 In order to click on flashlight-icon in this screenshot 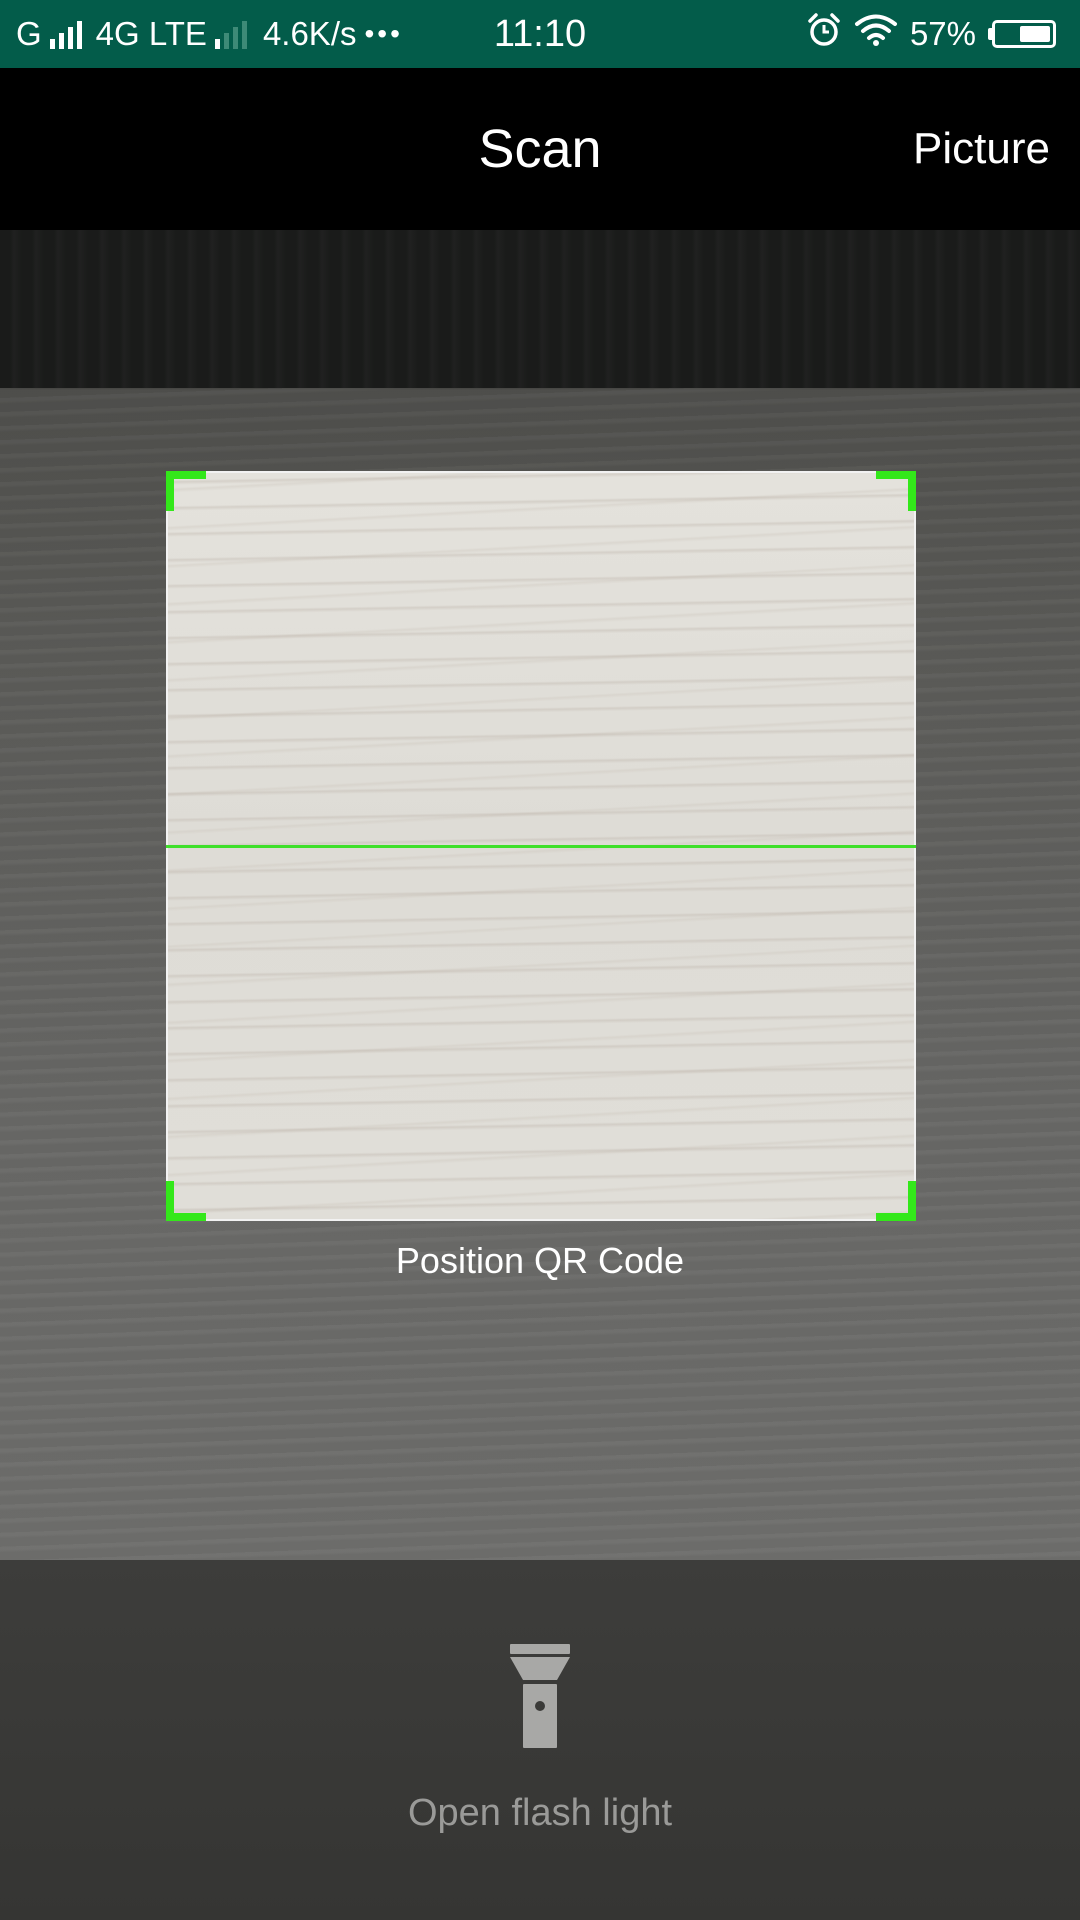, I will do `click(540, 1696)`.